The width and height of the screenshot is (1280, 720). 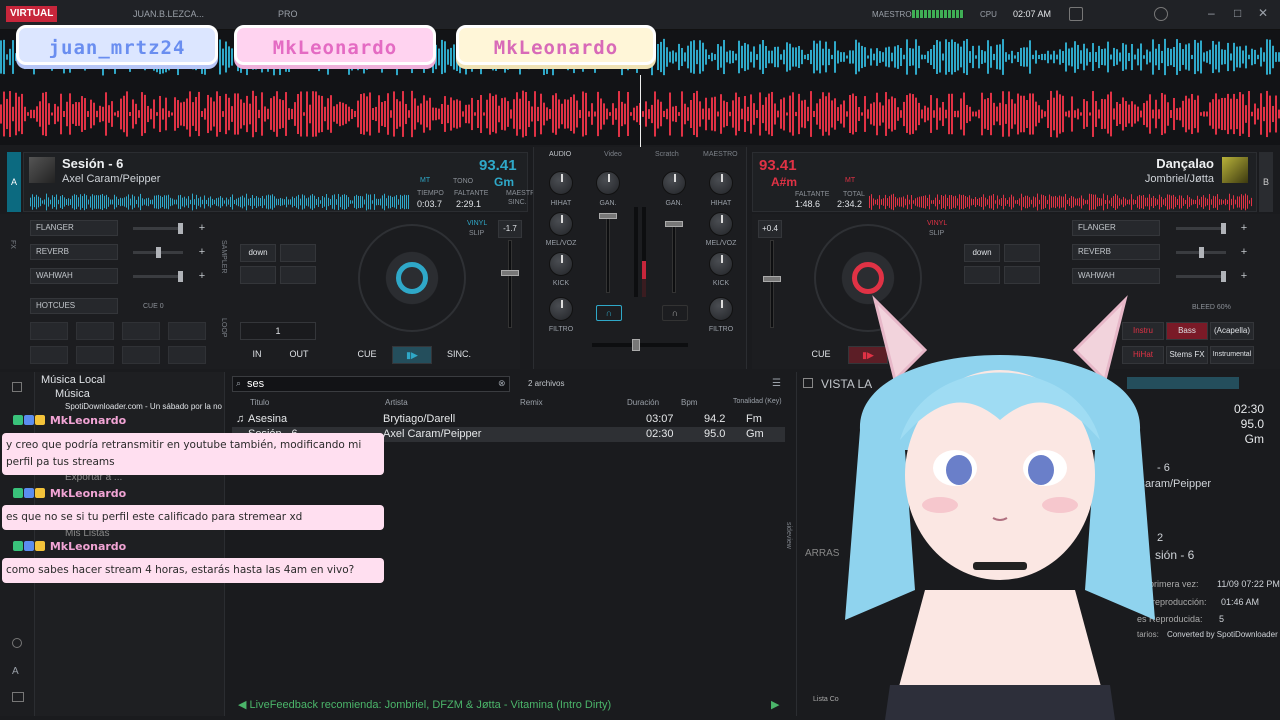 What do you see at coordinates (299, 355) in the screenshot?
I see `deck-a-out-button: OUT` at bounding box center [299, 355].